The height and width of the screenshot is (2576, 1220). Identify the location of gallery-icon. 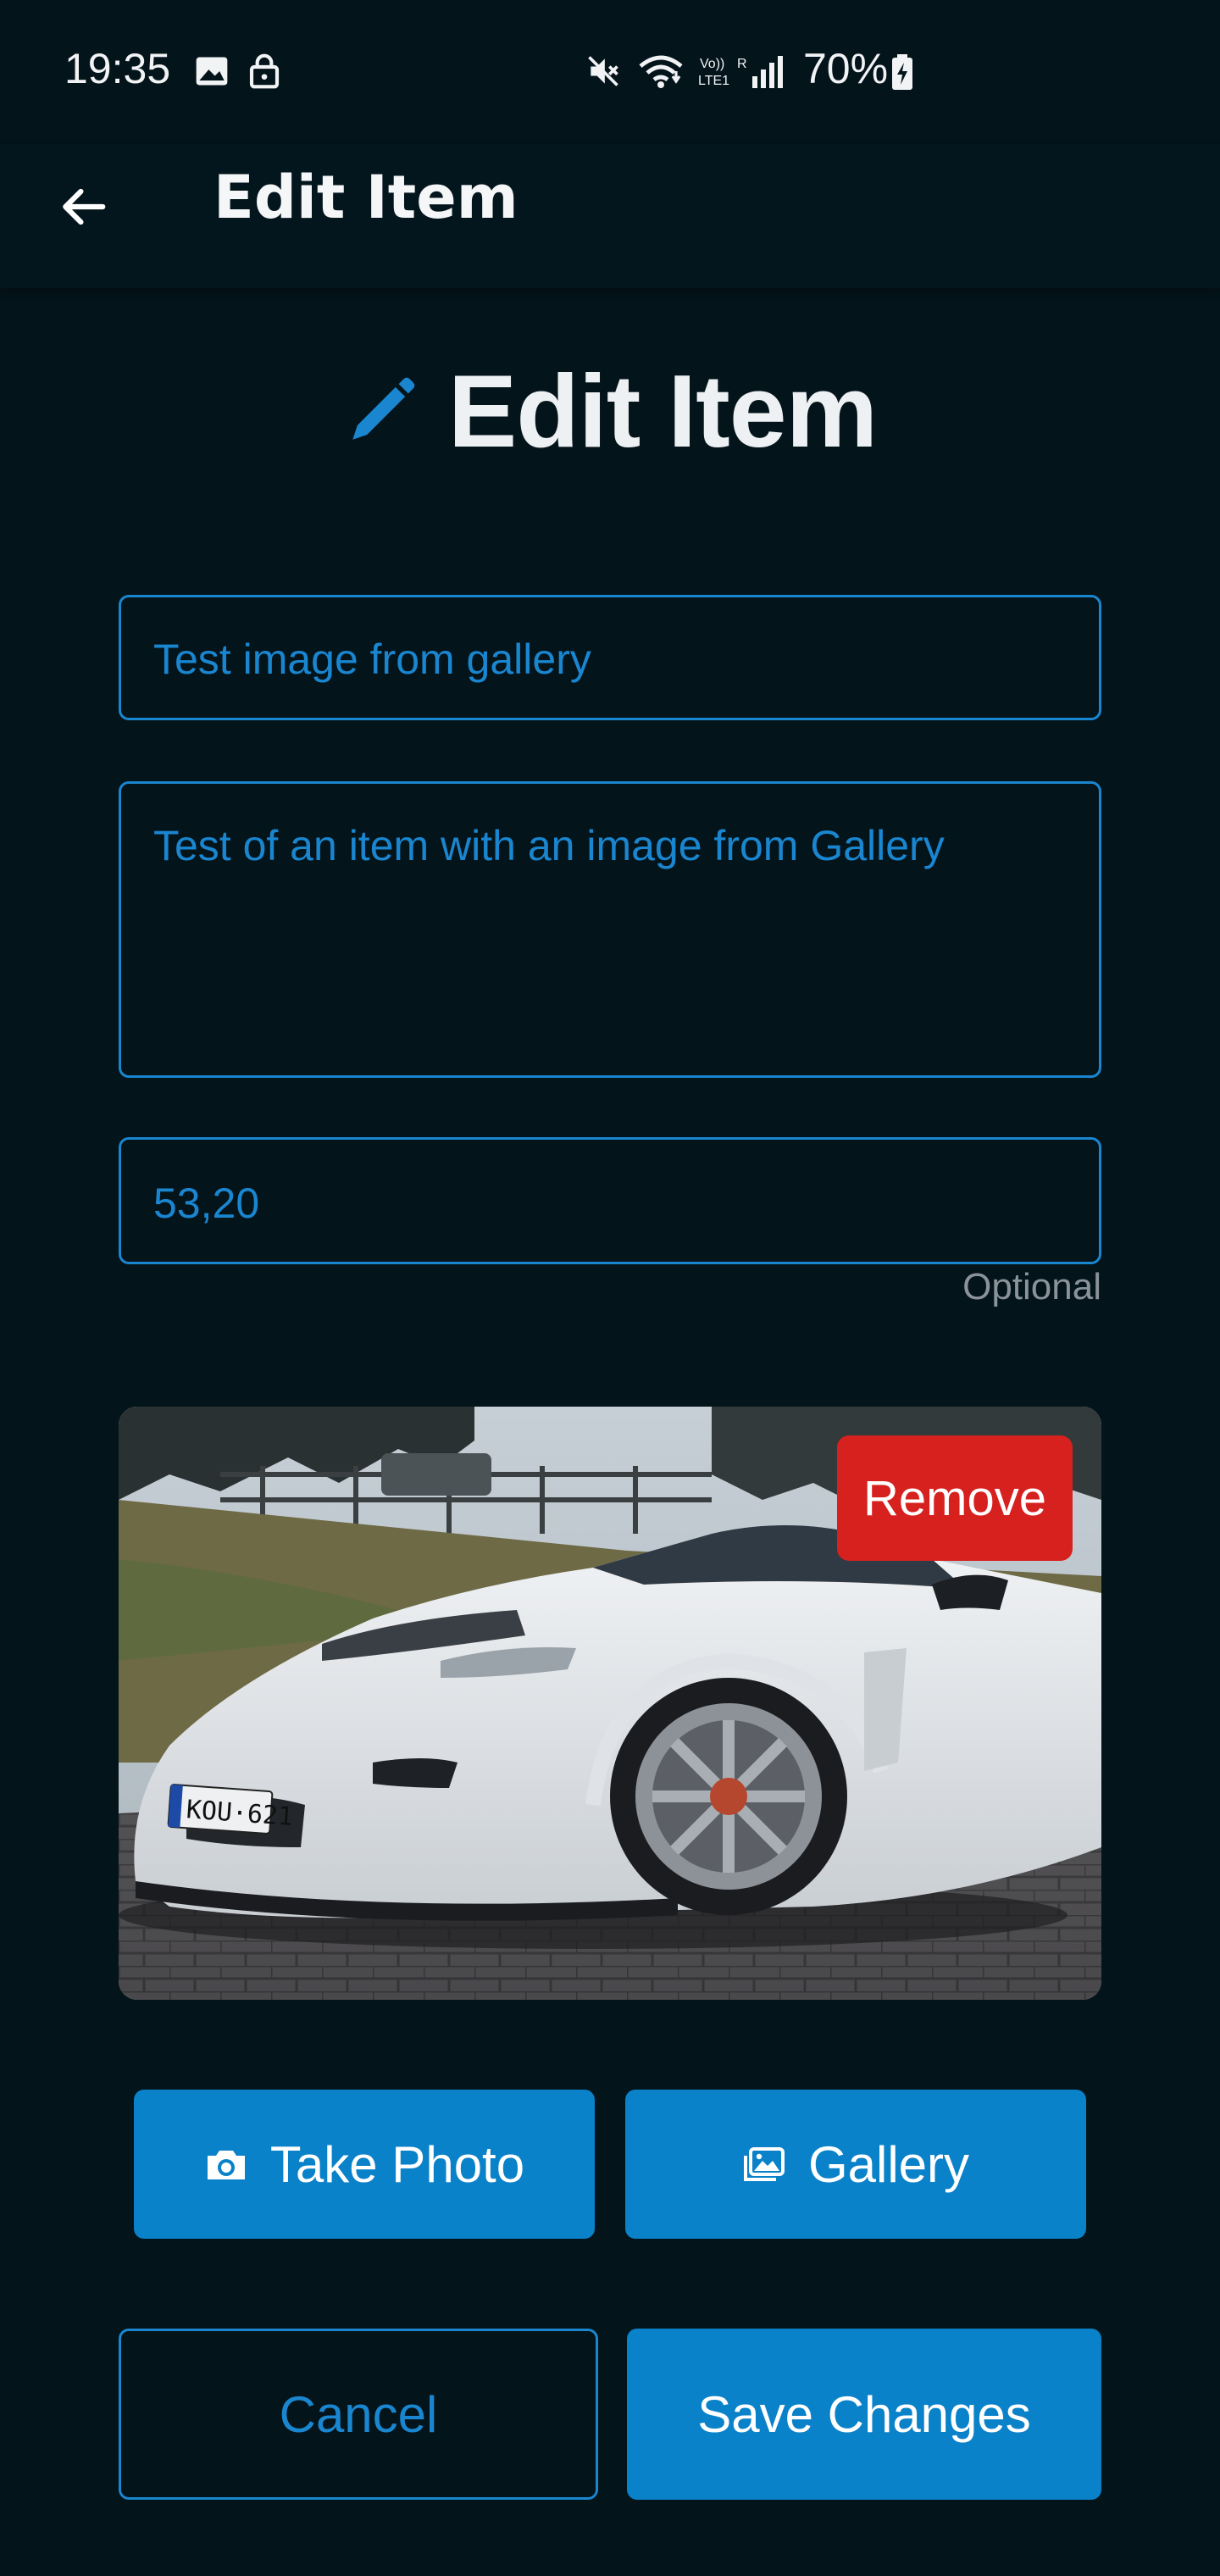
(764, 2164).